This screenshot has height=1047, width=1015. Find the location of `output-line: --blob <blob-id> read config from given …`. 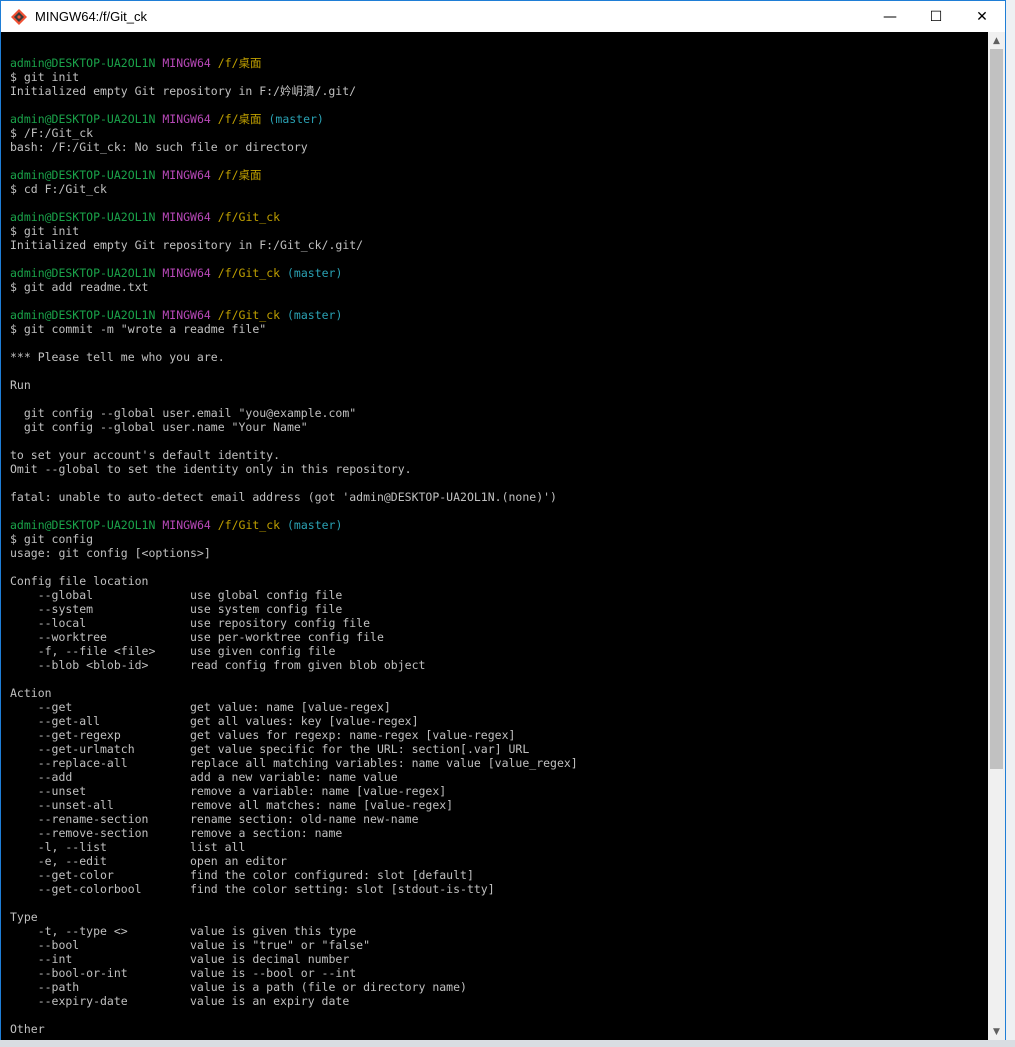

output-line: --blob <blob-id> read config from given … is located at coordinates (218, 665).